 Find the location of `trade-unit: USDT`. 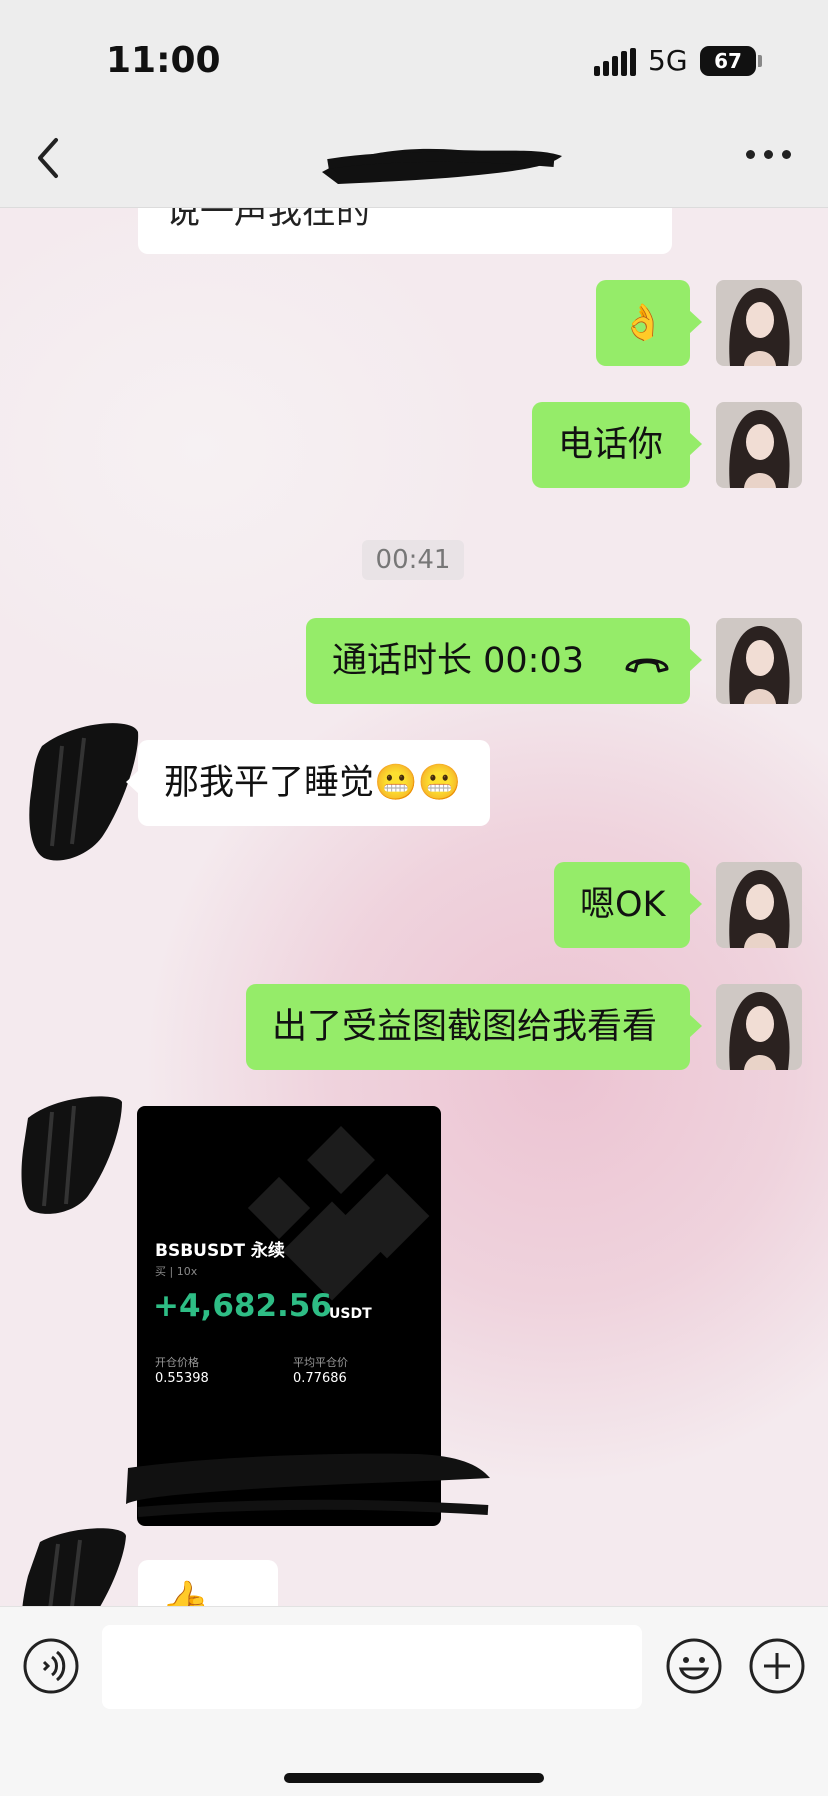

trade-unit: USDT is located at coordinates (350, 1314).